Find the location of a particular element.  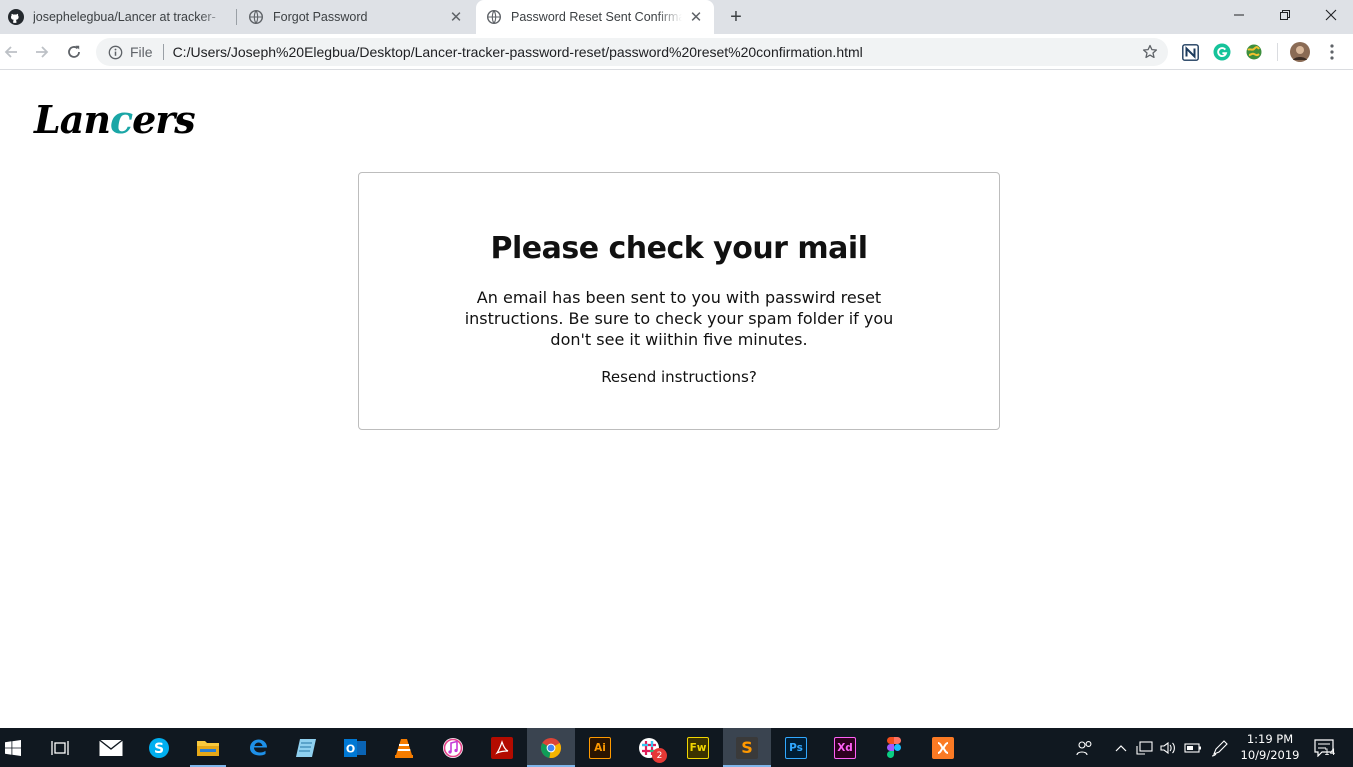

close-icon is located at coordinates (1331, 15).